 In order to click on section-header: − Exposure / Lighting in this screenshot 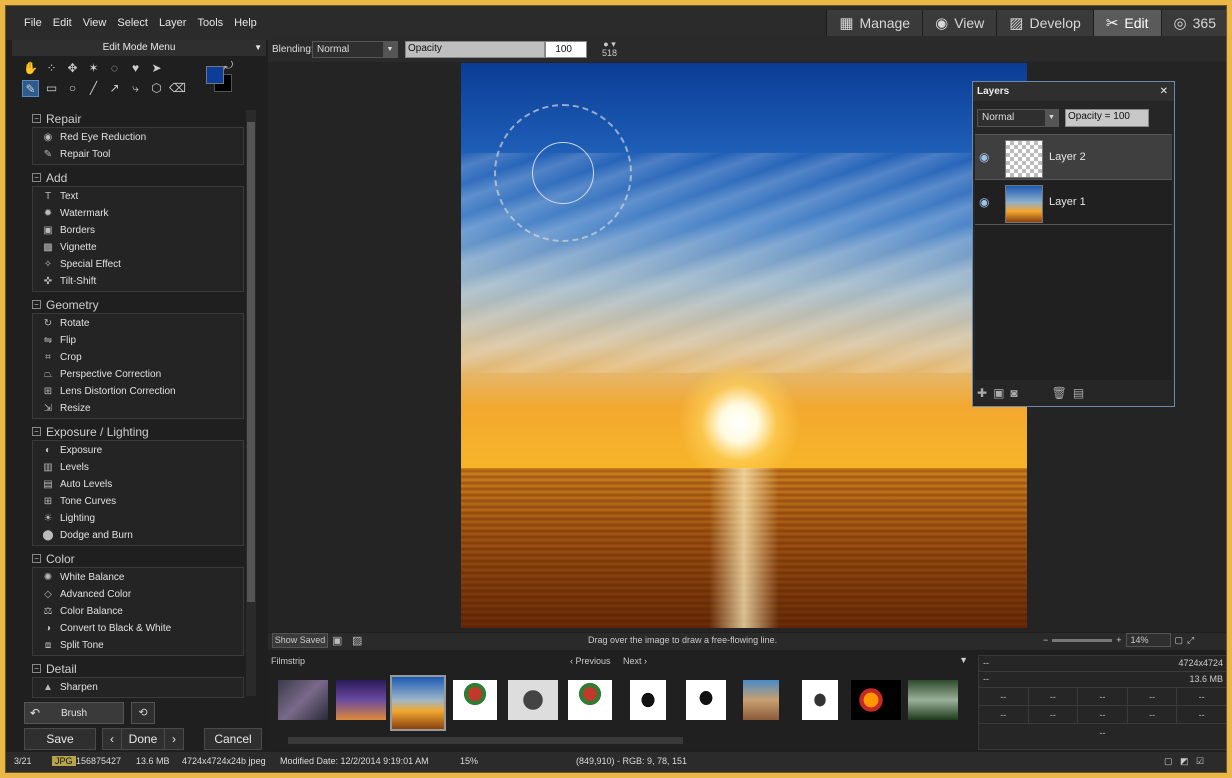, I will do `click(138, 431)`.